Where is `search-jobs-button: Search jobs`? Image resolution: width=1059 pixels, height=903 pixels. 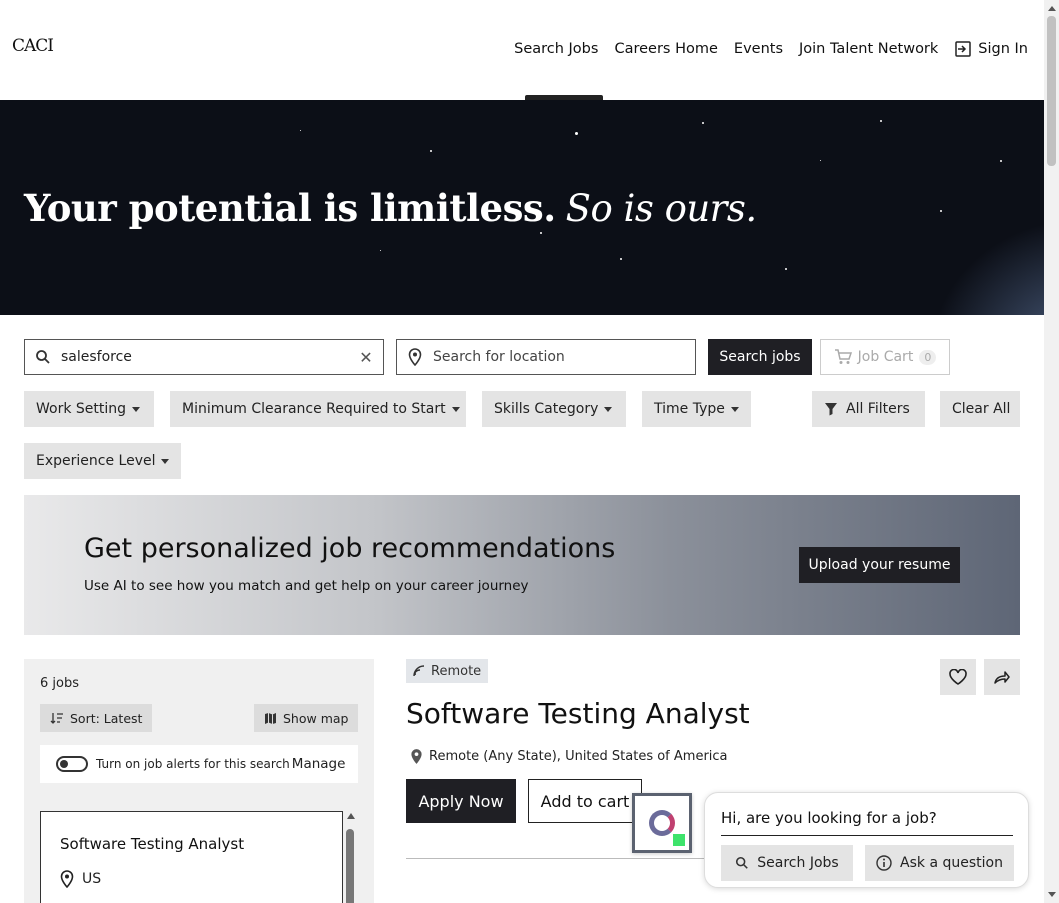 search-jobs-button: Search jobs is located at coordinates (760, 357).